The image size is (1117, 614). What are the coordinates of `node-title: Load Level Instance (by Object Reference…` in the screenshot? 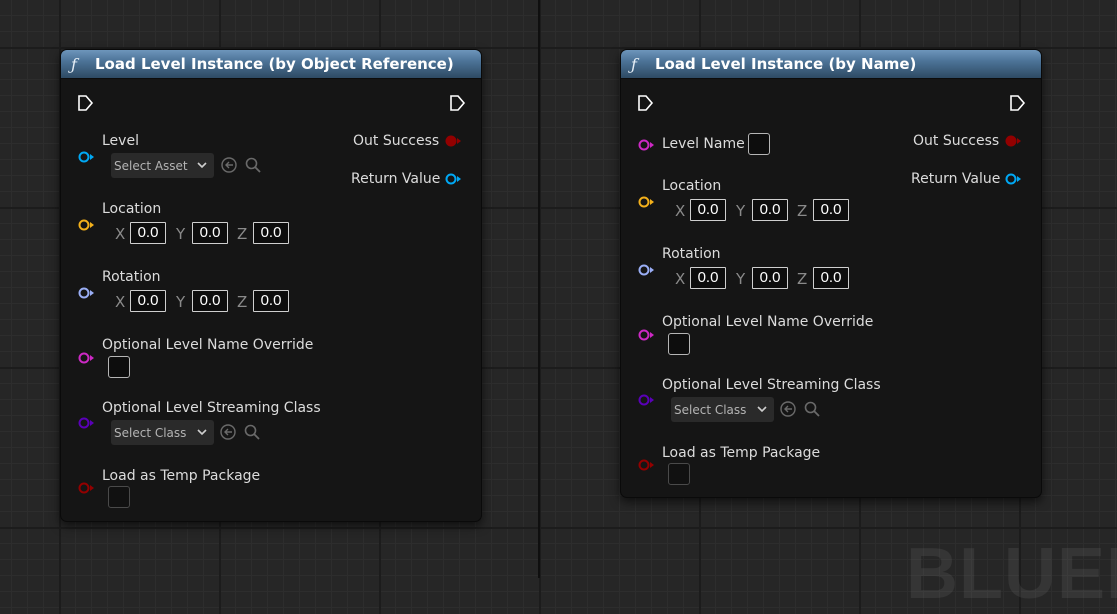 It's located at (274, 64).